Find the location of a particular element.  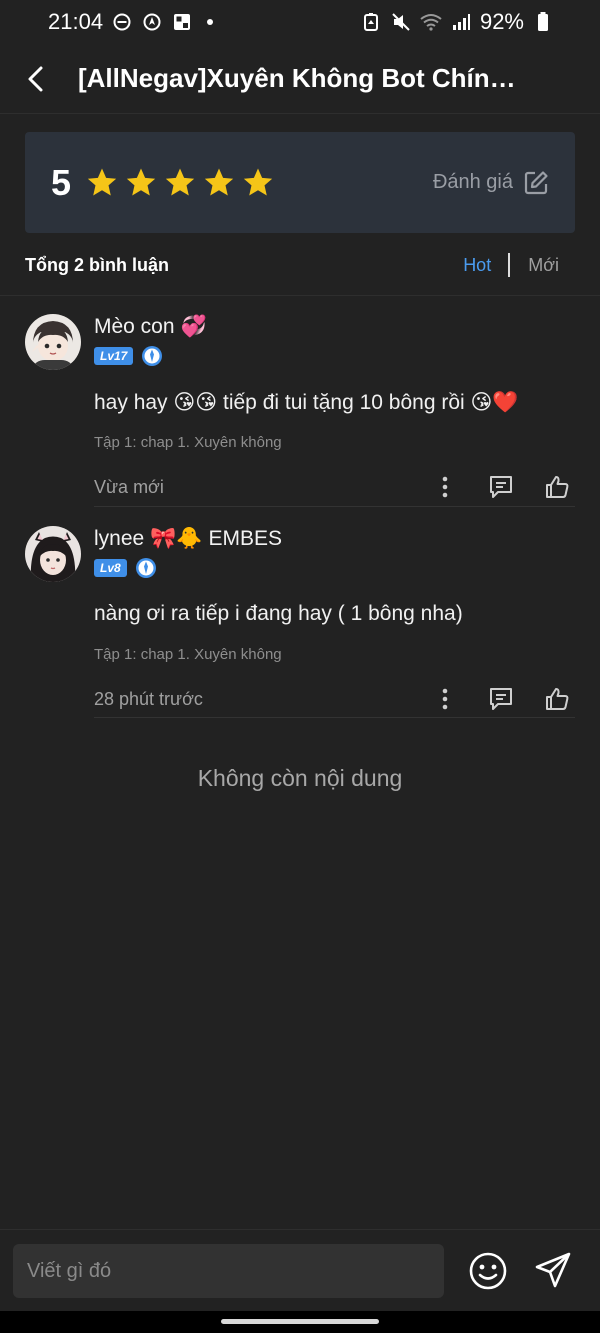

rate-label: Đánh giá is located at coordinates (472, 182).